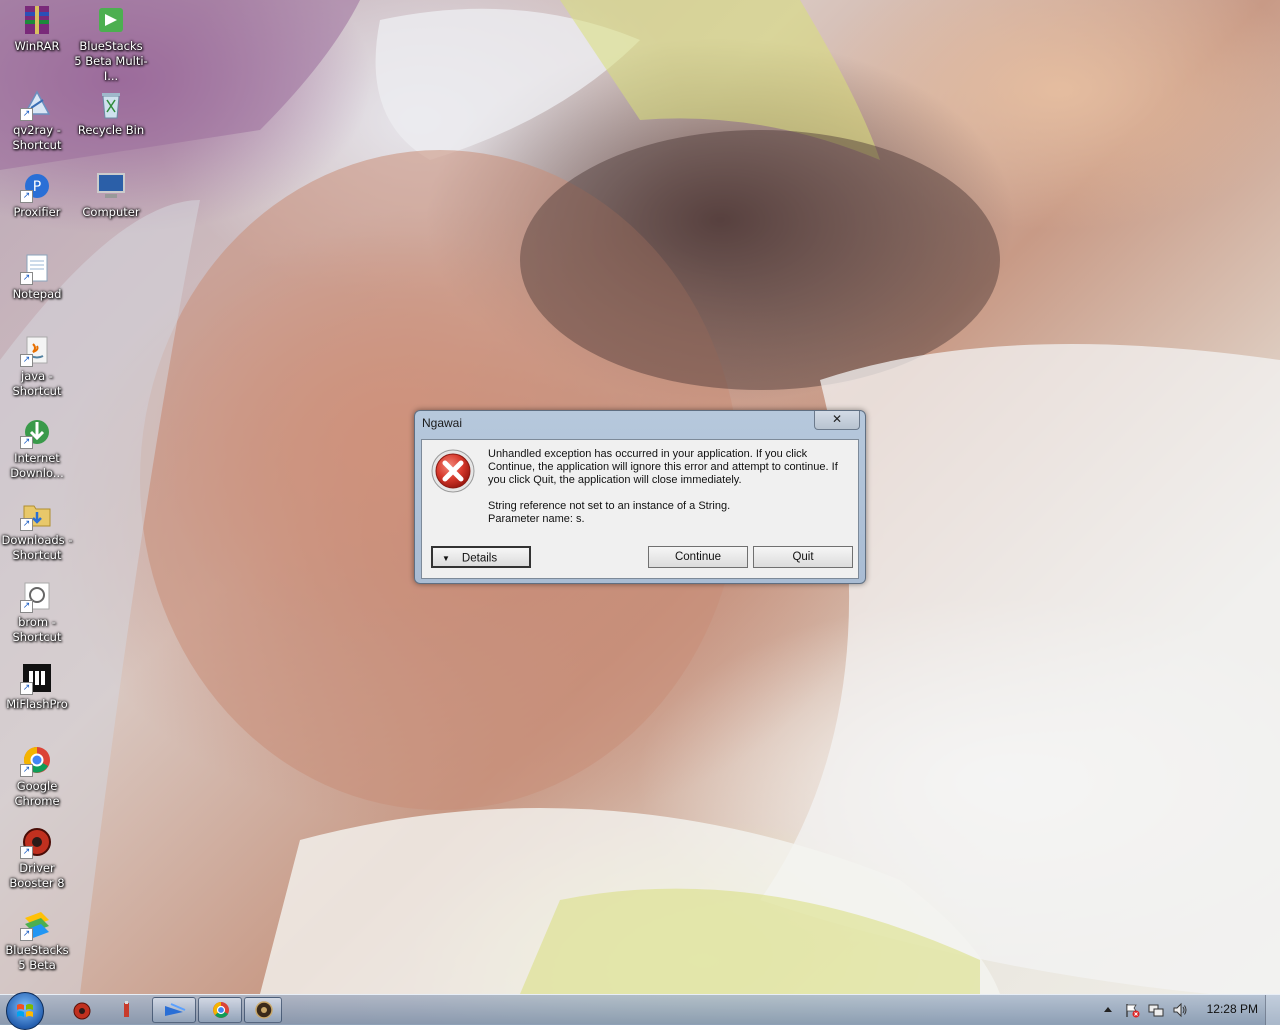  I want to click on error-icon, so click(453, 471).